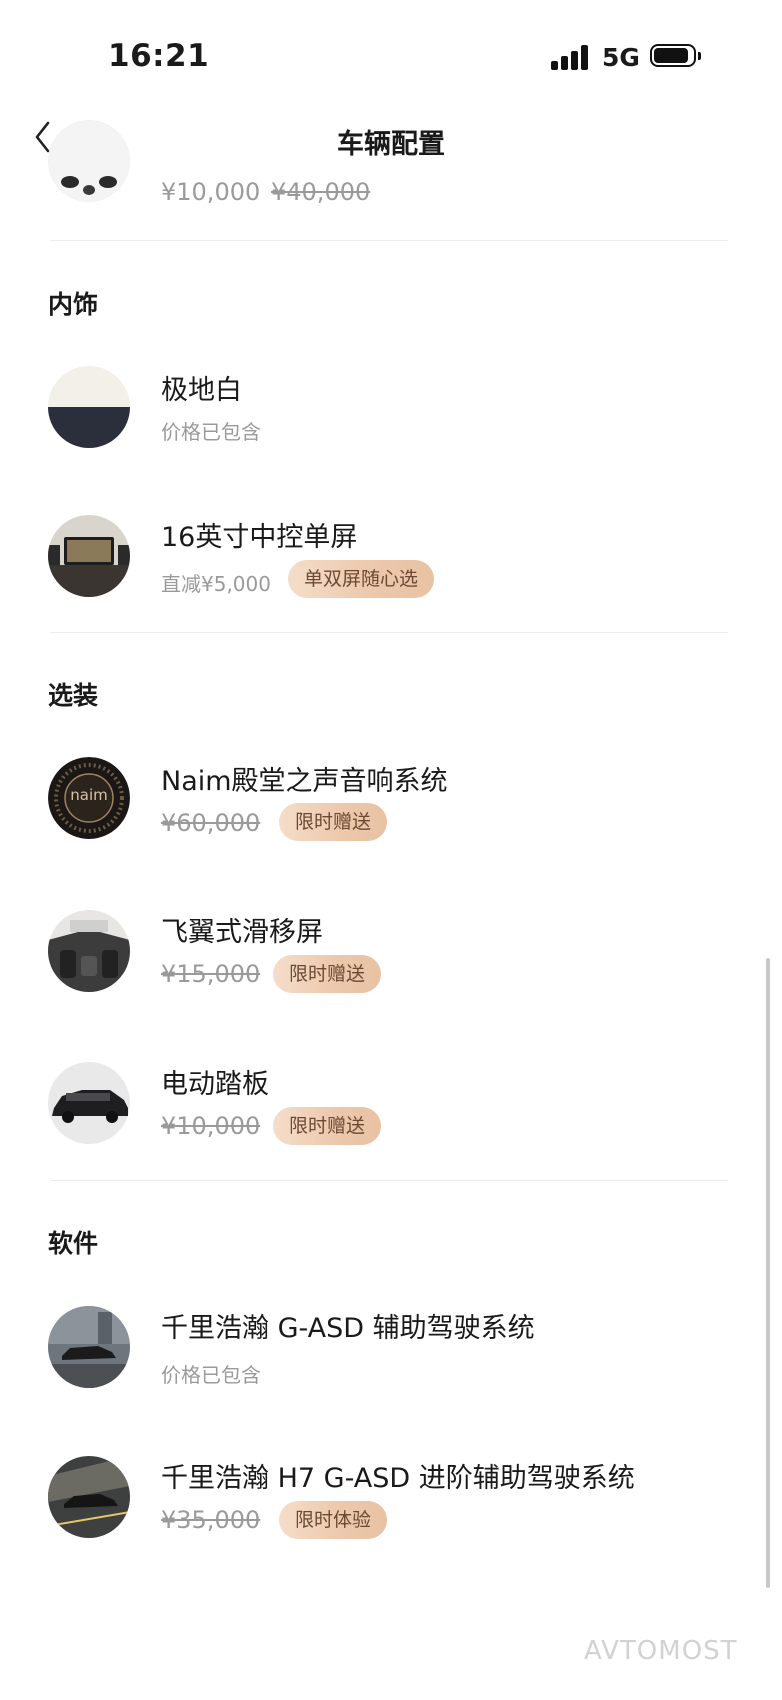 The image size is (782, 1700). Describe the element at coordinates (321, 192) in the screenshot. I see `wheel-original-price: ¥40,000` at that location.